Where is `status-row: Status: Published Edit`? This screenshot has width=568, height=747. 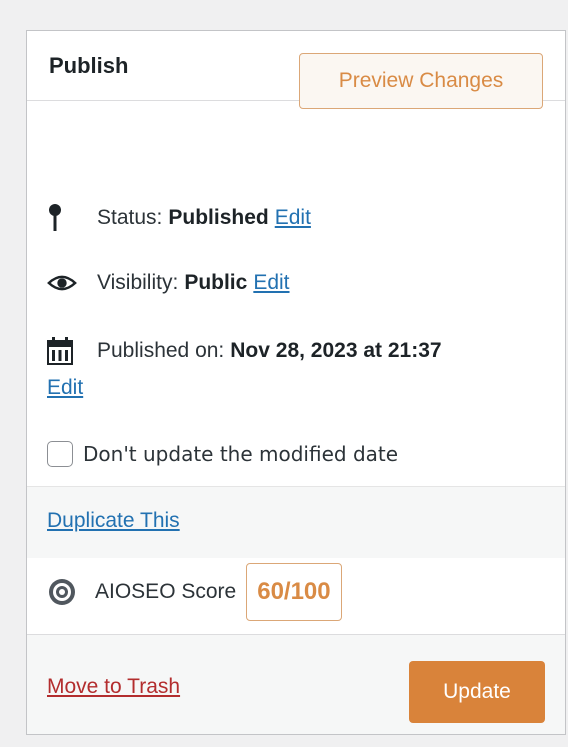 status-row: Status: Published Edit is located at coordinates (179, 218).